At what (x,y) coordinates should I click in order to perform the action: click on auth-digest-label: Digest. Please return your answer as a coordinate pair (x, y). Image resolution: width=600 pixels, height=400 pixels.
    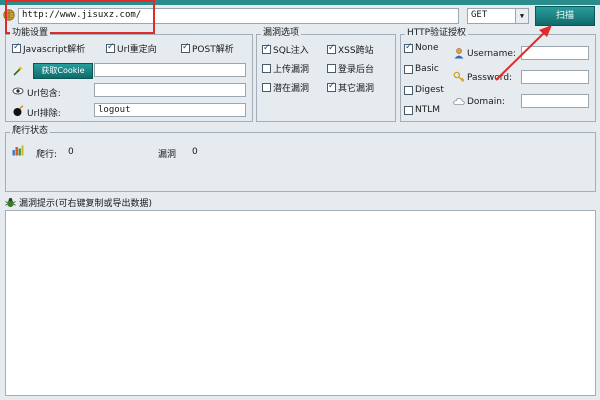
    Looking at the image, I should click on (429, 90).